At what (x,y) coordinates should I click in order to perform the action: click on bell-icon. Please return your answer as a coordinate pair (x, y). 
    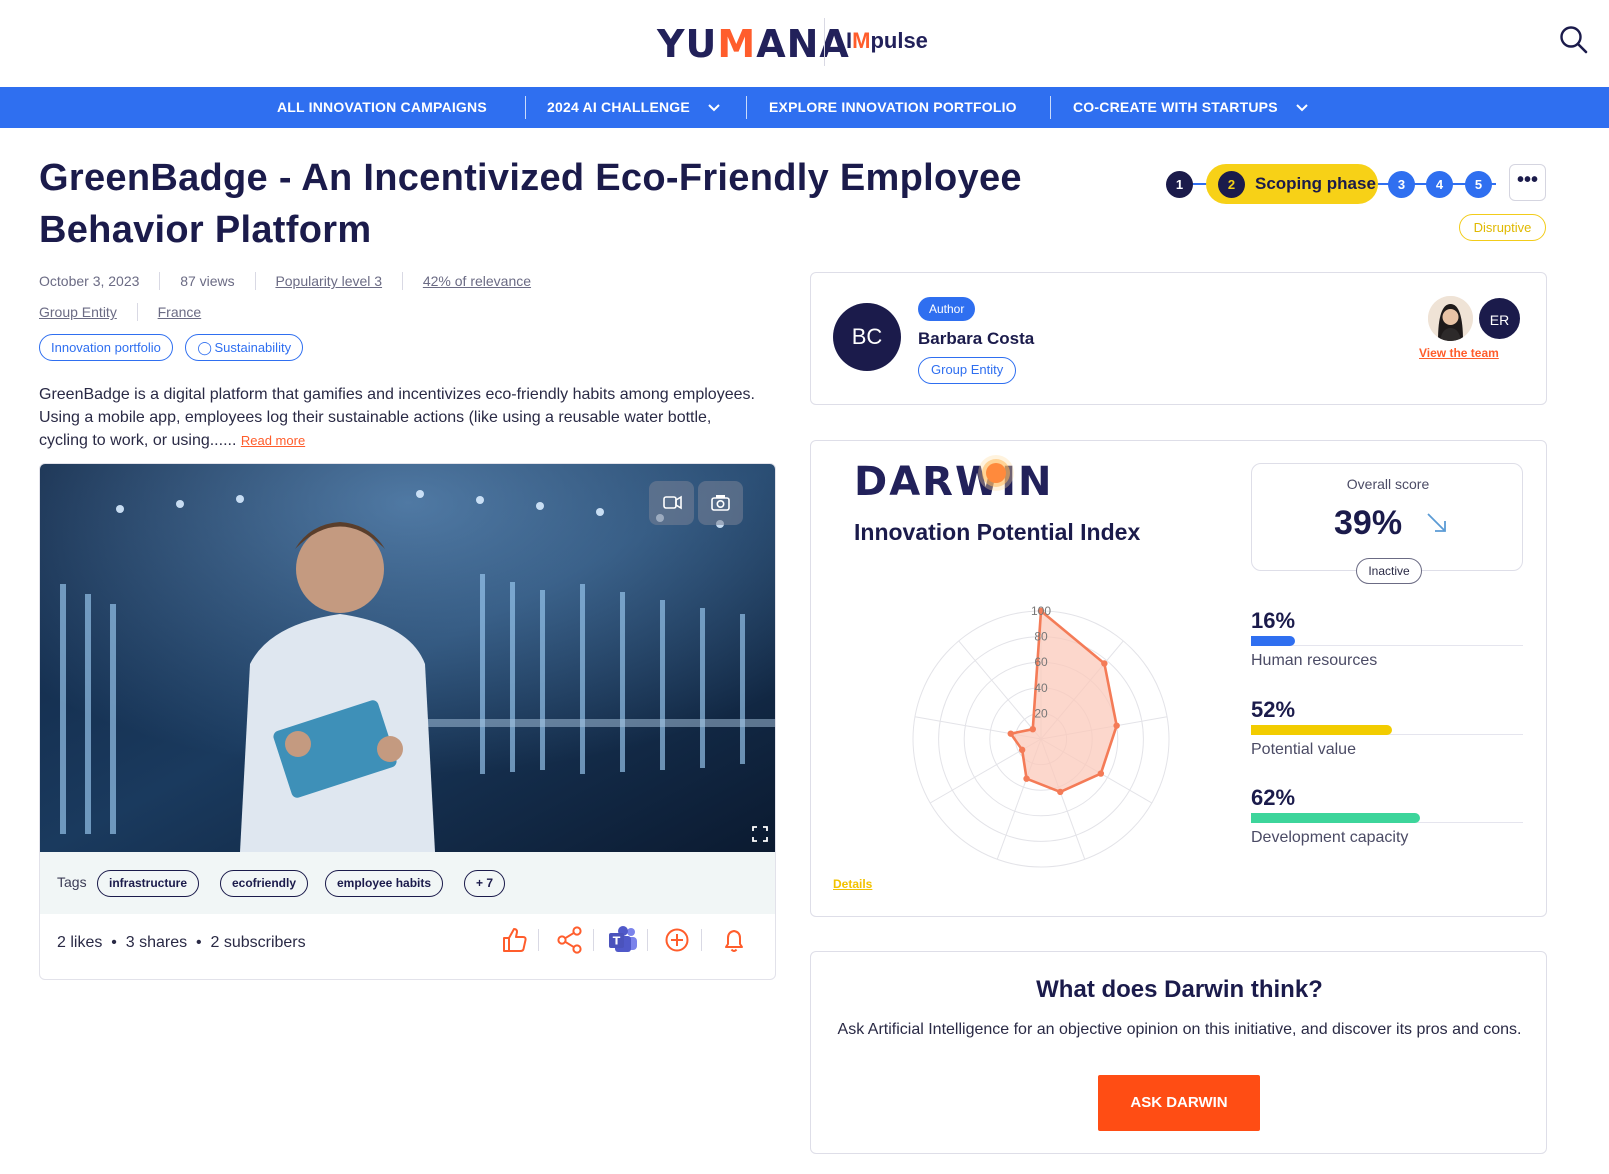
    Looking at the image, I should click on (734, 940).